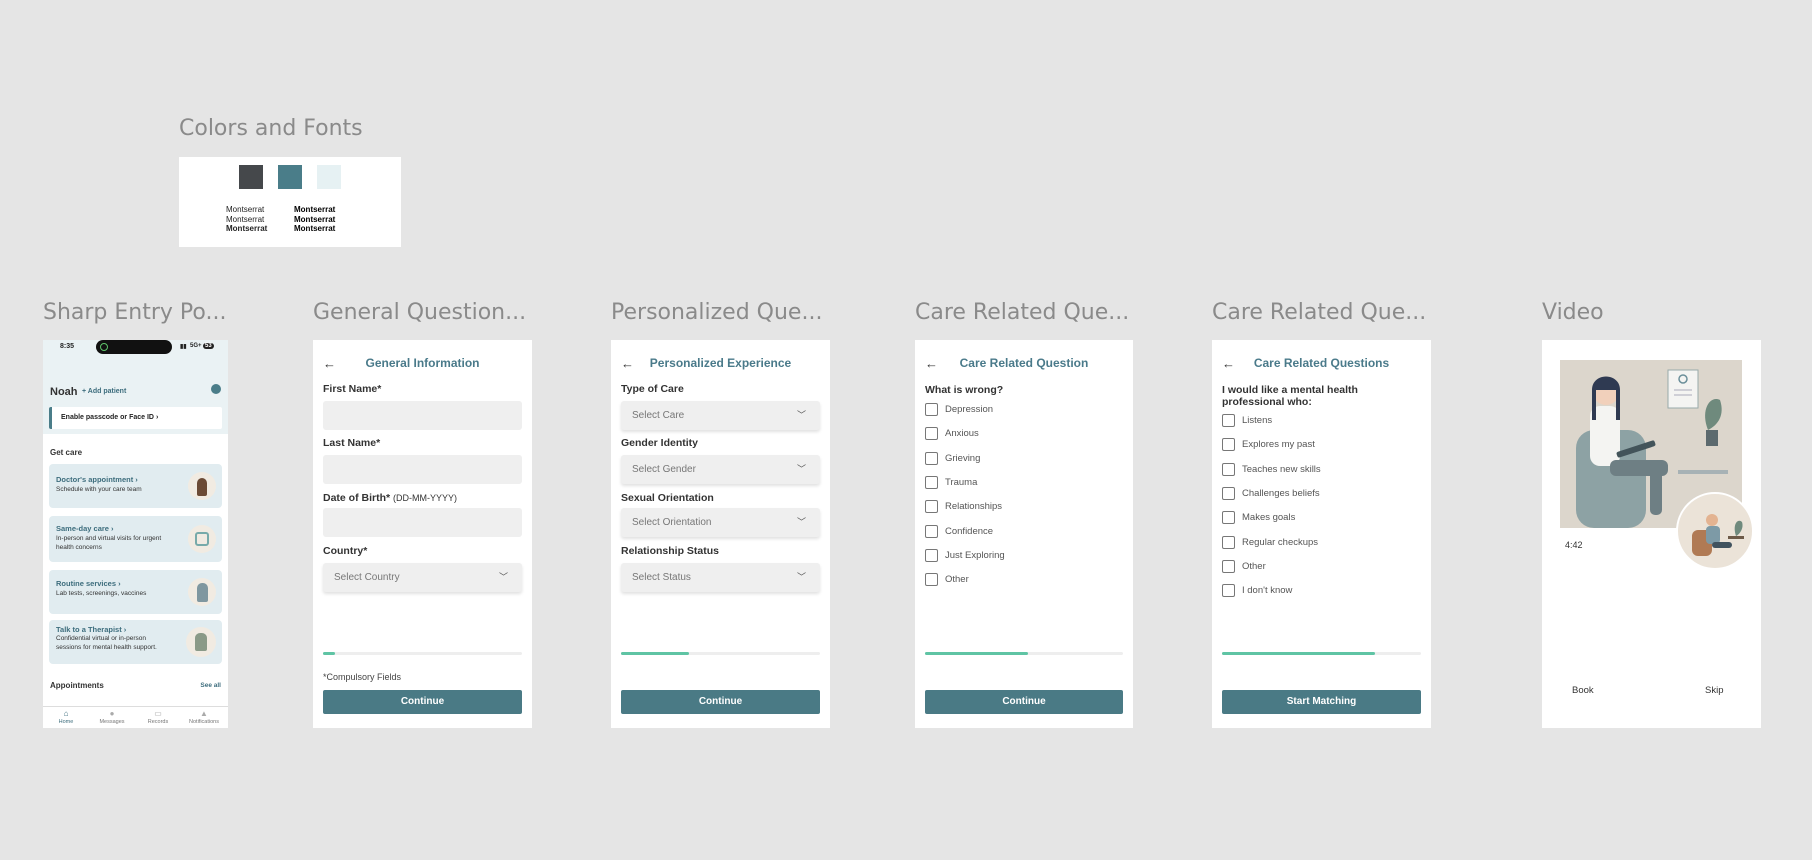  What do you see at coordinates (367, 577) in the screenshot?
I see `select-placeholder: Select Country` at bounding box center [367, 577].